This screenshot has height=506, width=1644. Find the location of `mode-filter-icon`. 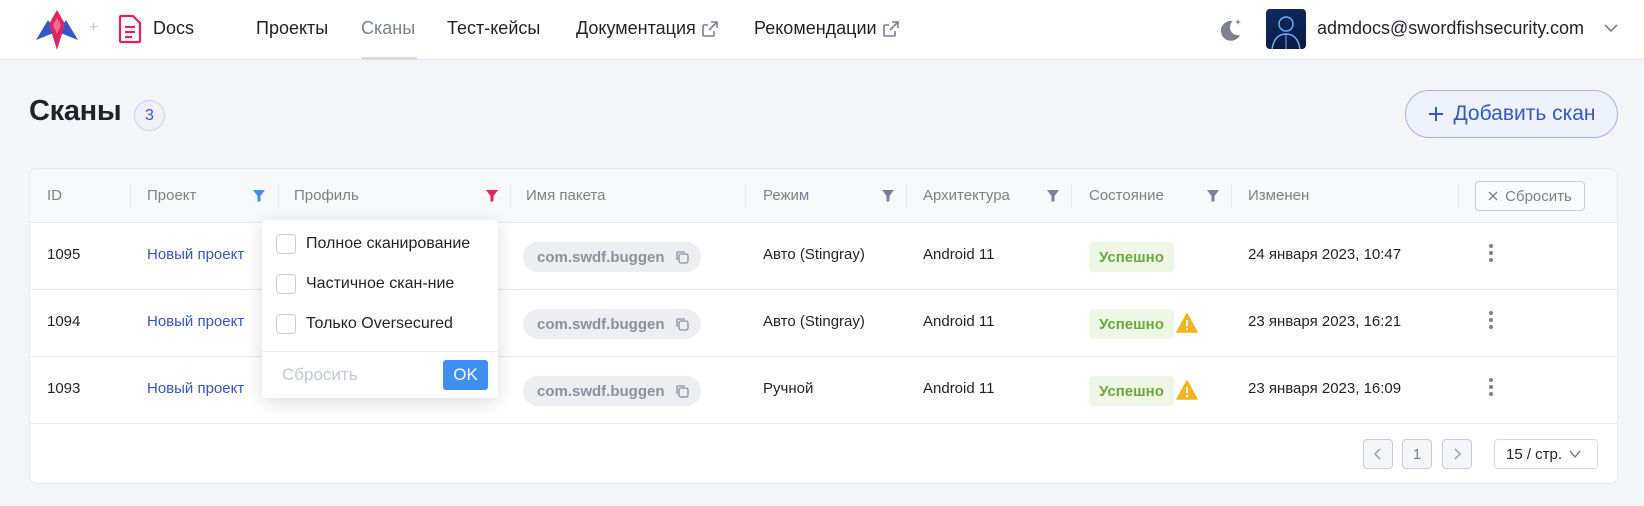

mode-filter-icon is located at coordinates (888, 196).